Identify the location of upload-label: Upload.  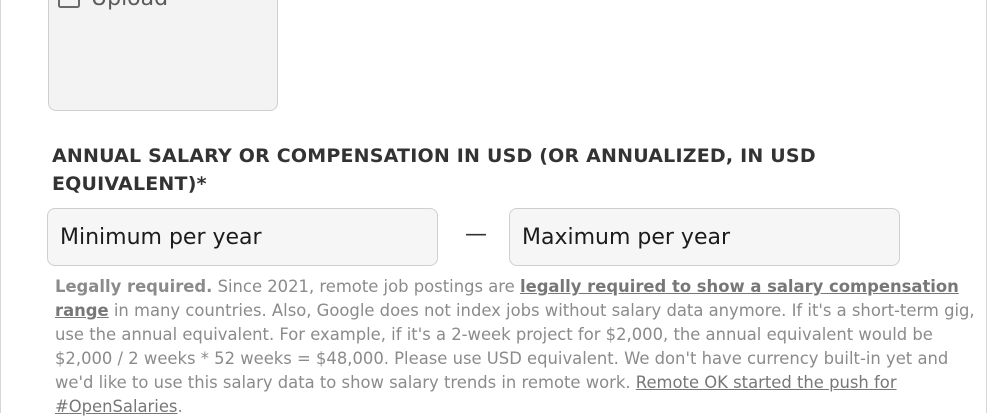
(129, 6).